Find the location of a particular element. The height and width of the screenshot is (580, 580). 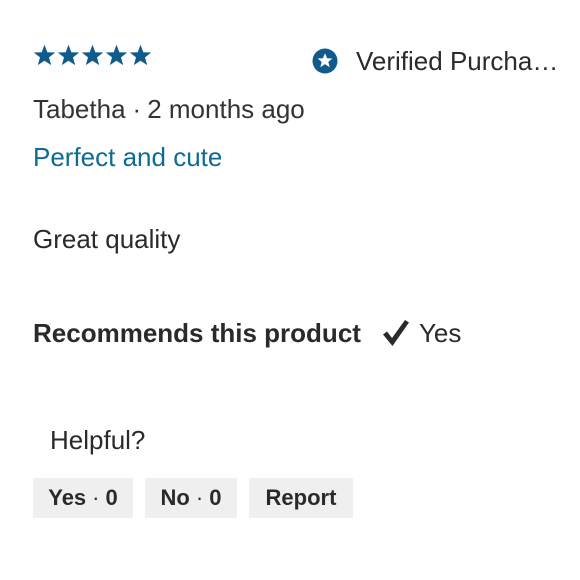

feedback-buttons: Yes · 0 No · 0 Report is located at coordinates (193, 498).